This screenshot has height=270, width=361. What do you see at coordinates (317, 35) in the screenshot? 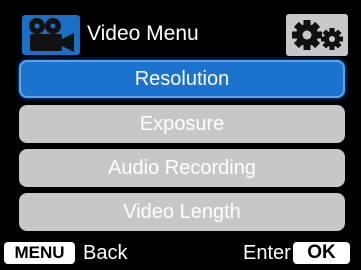
I see `gear-icon` at bounding box center [317, 35].